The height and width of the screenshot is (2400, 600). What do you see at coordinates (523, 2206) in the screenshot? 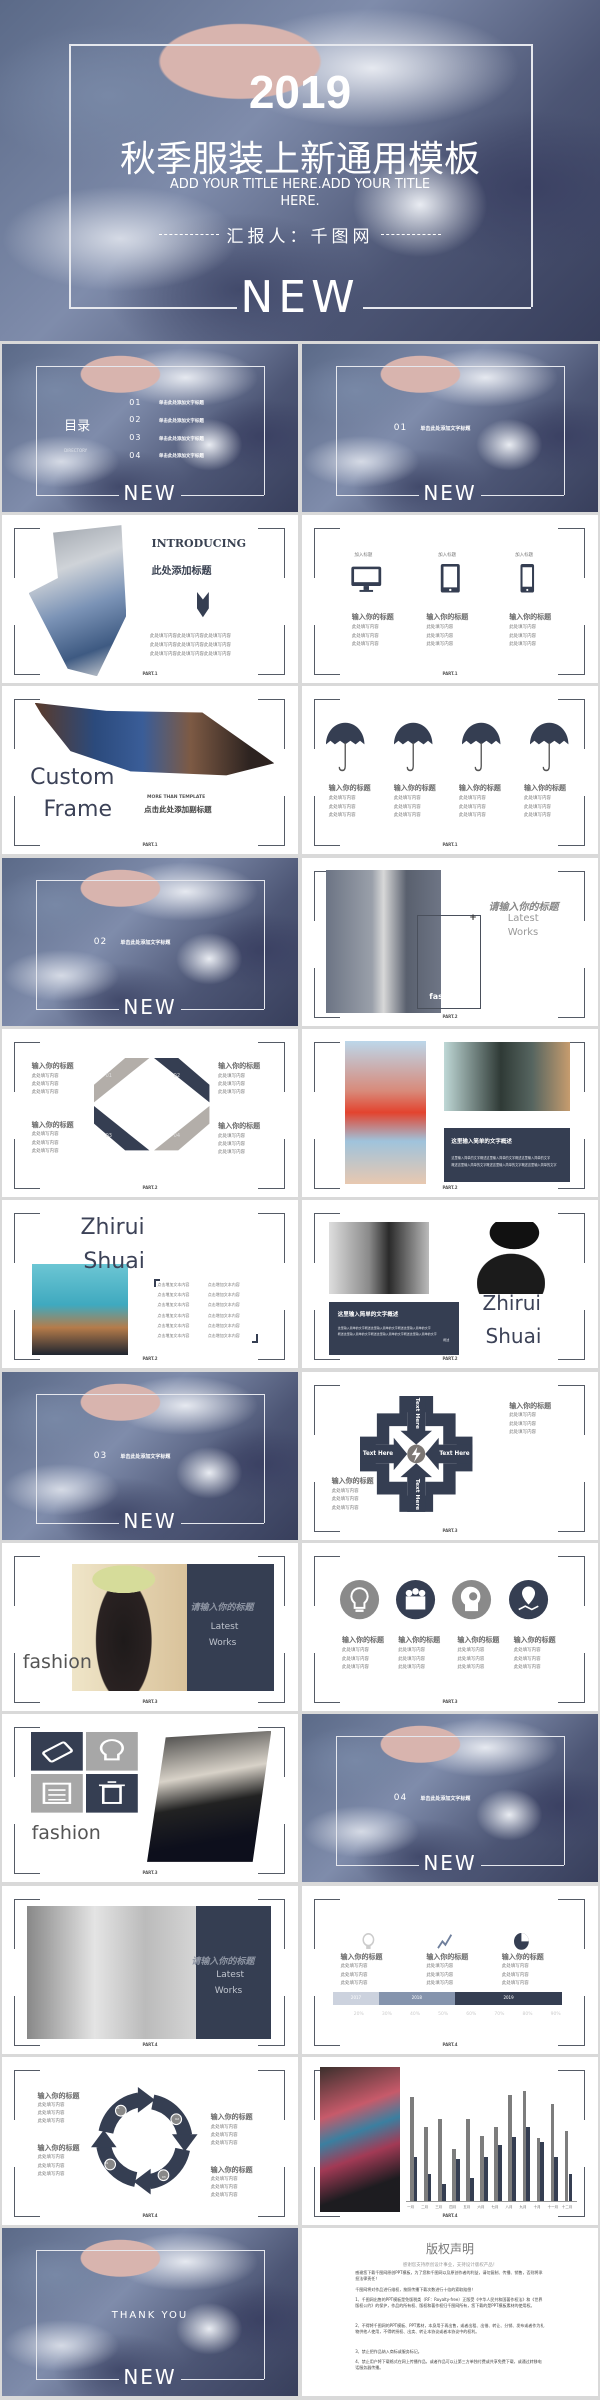
I see `x-tick-label: 九月` at bounding box center [523, 2206].